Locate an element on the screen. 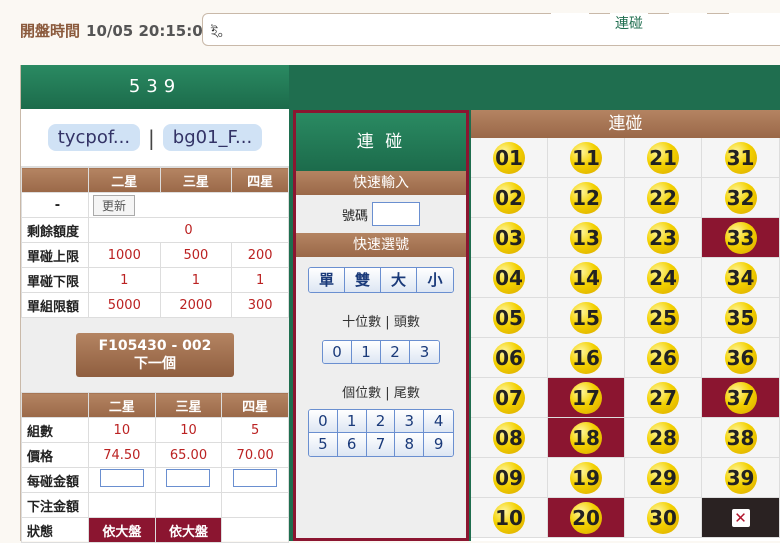 Image resolution: width=780 pixels, height=543 pixels. close-icon: ✕ is located at coordinates (740, 517).